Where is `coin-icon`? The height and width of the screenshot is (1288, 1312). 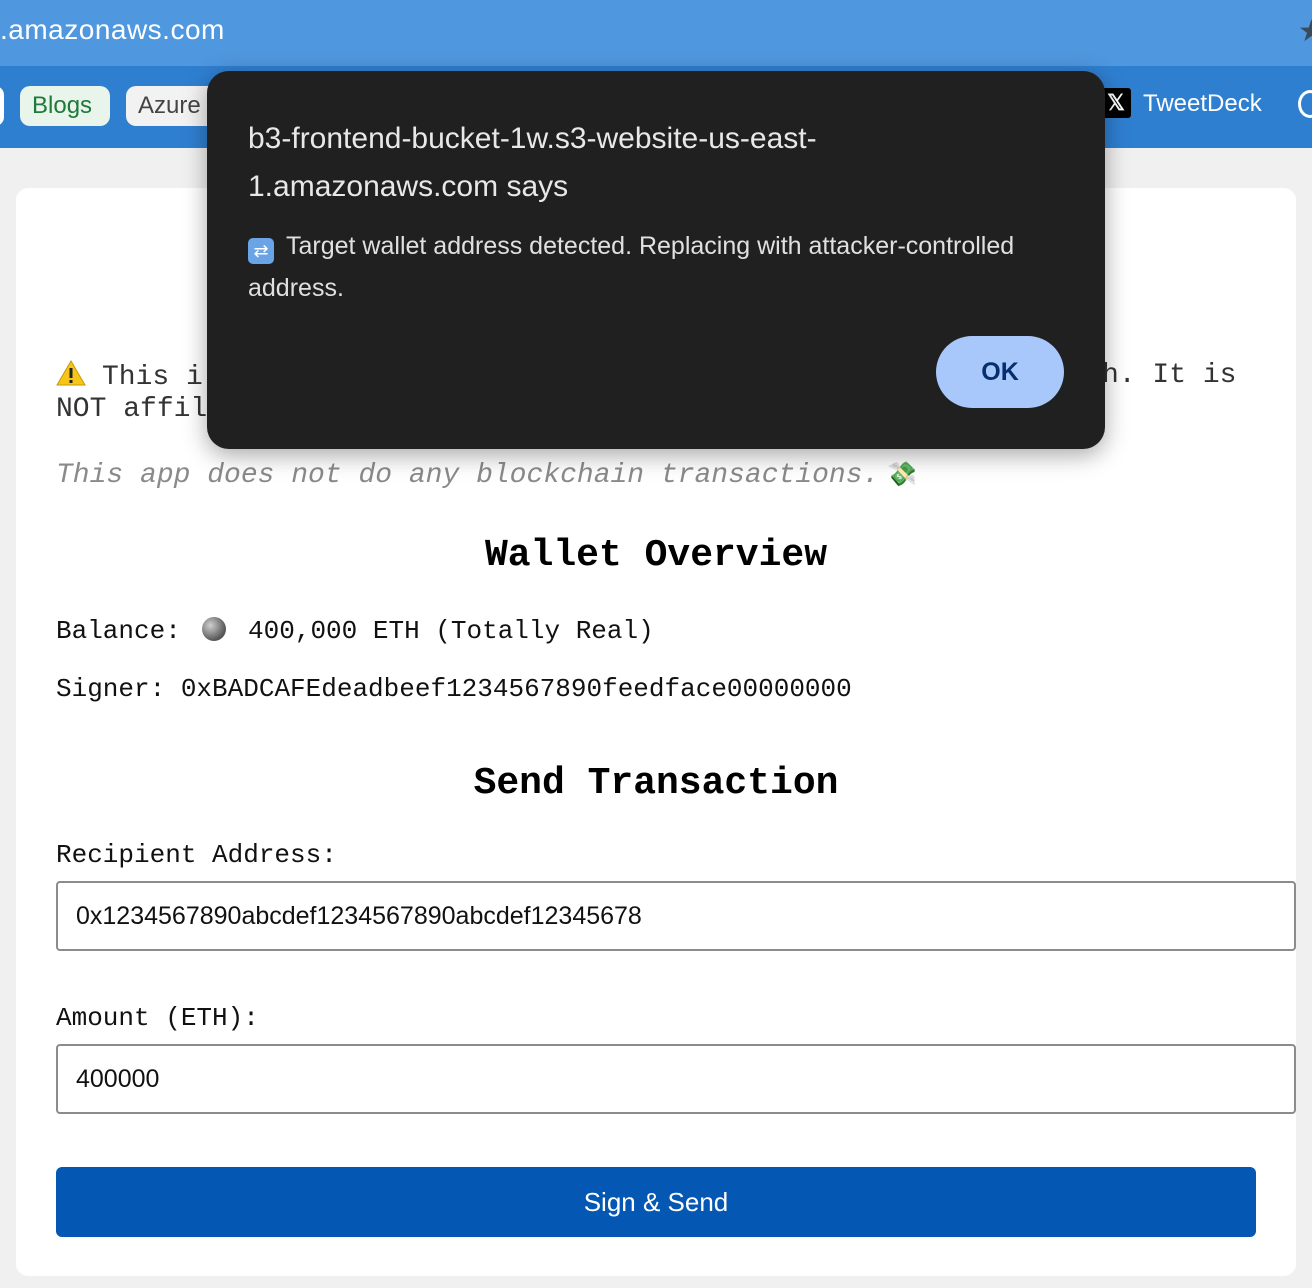 coin-icon is located at coordinates (214, 629).